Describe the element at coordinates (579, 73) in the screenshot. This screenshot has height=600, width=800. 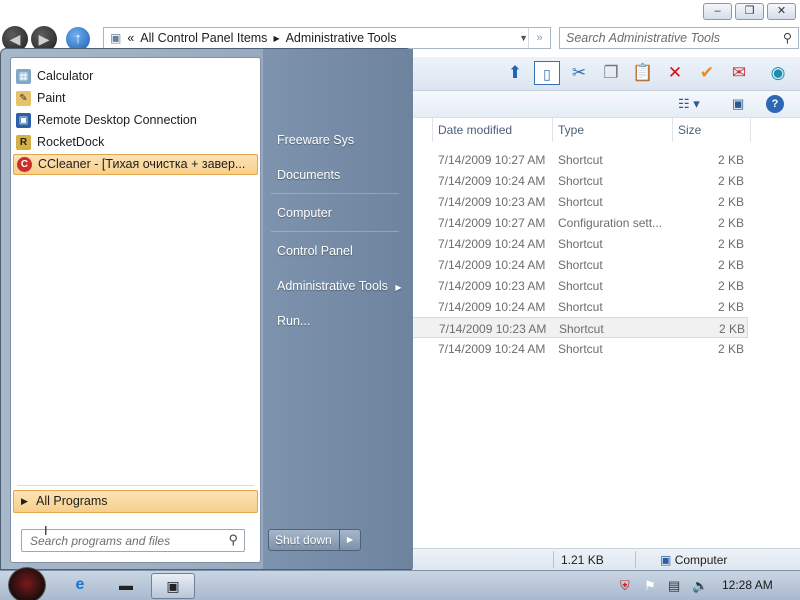
I see `cut-icon: ✂` at that location.